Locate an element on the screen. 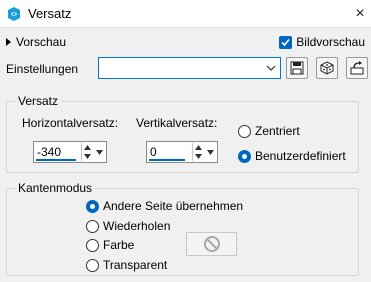 This screenshot has height=282, width=371. radio-transparent-label: Transparent is located at coordinates (135, 265).